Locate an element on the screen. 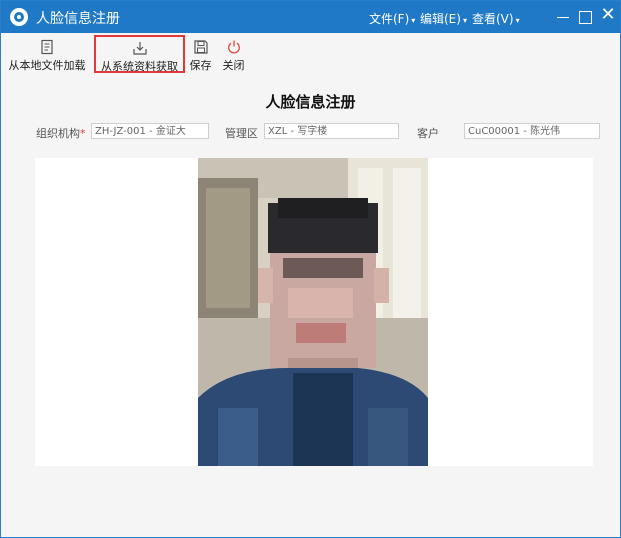 The height and width of the screenshot is (538, 621). minimize-button is located at coordinates (563, 17).